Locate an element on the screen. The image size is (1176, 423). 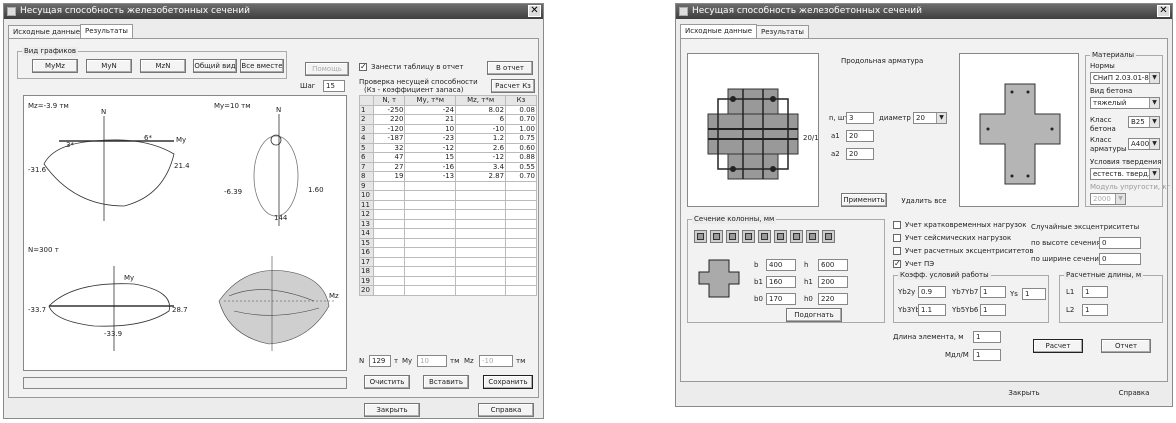
view-mymz-button: MyMz is located at coordinates (55, 66).